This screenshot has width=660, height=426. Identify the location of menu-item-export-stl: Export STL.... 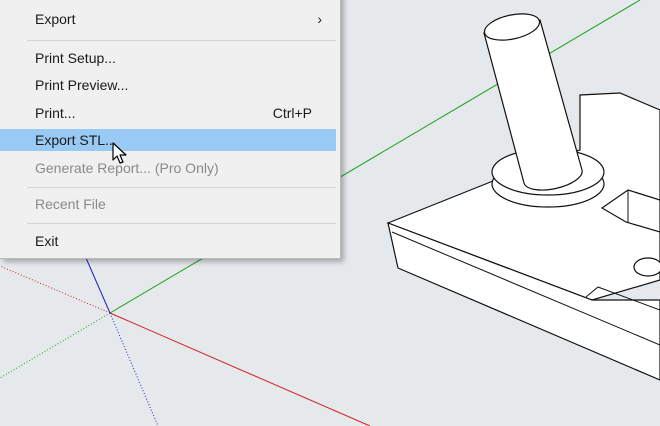
(168, 140).